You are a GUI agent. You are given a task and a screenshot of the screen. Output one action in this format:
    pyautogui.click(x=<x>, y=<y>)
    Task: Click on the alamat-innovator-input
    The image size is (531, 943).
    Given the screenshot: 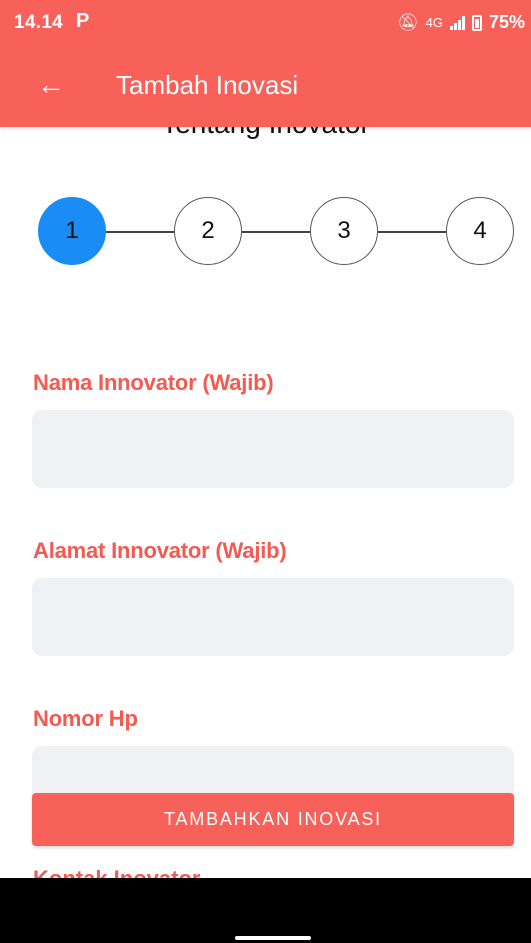 What is the action you would take?
    pyautogui.click(x=273, y=617)
    